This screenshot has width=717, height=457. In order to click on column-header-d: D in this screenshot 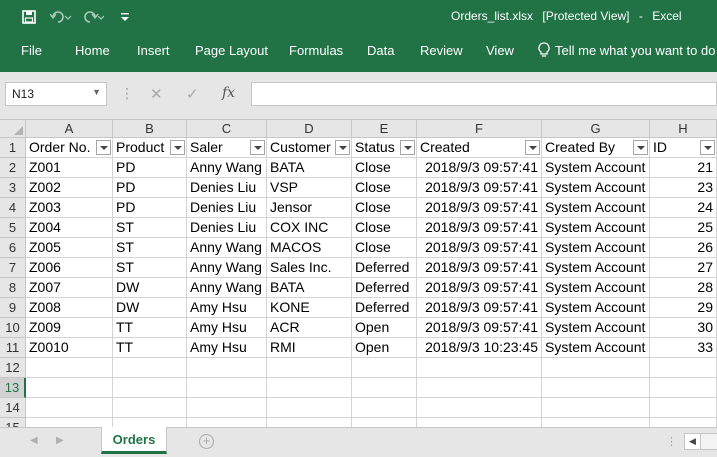, I will do `click(309, 129)`.